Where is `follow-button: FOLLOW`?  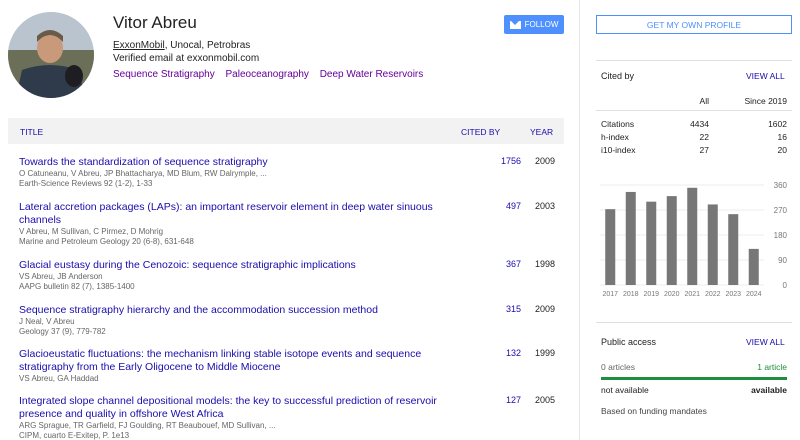 follow-button: FOLLOW is located at coordinates (534, 24).